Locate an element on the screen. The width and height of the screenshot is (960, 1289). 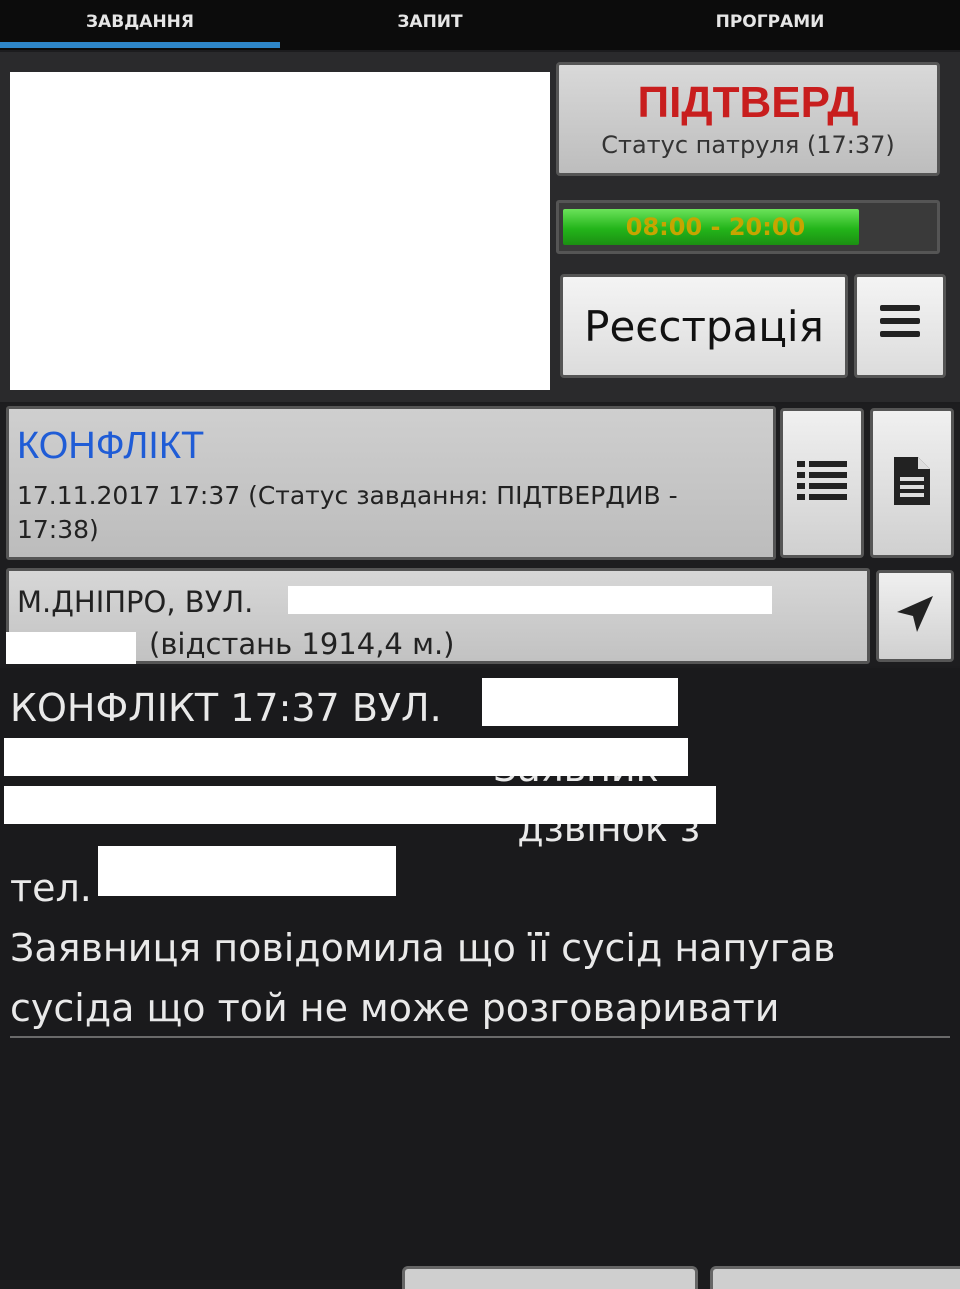
address-line: М.ДНІПРО, ВУЛ. is located at coordinates (135, 602).